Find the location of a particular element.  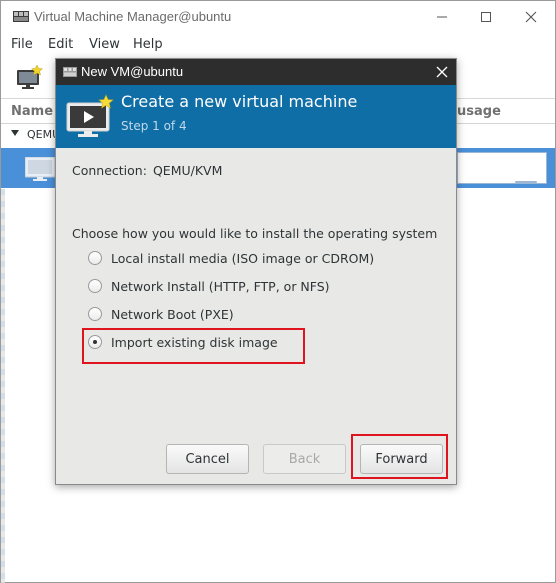

radio-network-install: Network Install (HTTP, FTP, or NFS) is located at coordinates (209, 286).